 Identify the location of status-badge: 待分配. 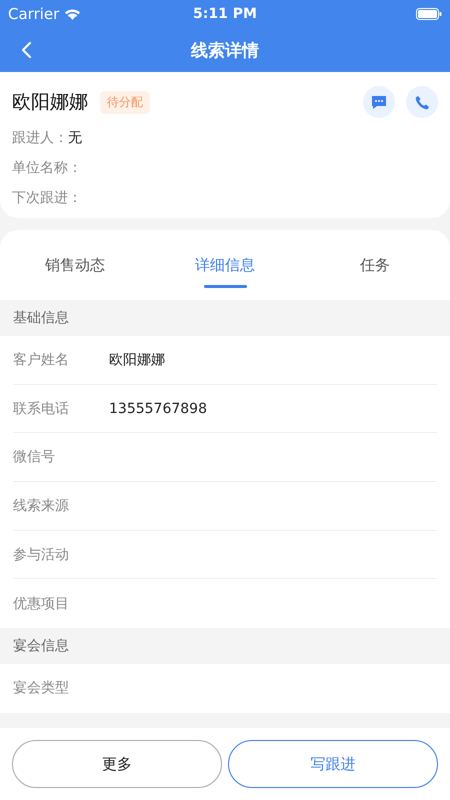
(125, 102).